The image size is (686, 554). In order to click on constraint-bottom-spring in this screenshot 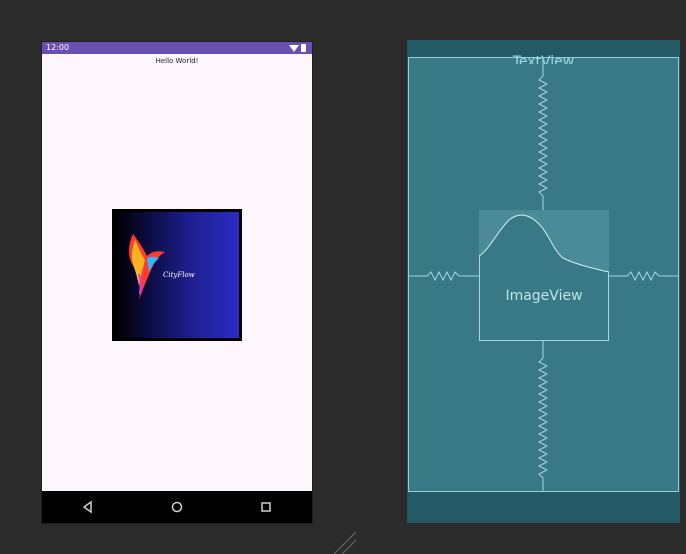, I will do `click(543, 416)`.